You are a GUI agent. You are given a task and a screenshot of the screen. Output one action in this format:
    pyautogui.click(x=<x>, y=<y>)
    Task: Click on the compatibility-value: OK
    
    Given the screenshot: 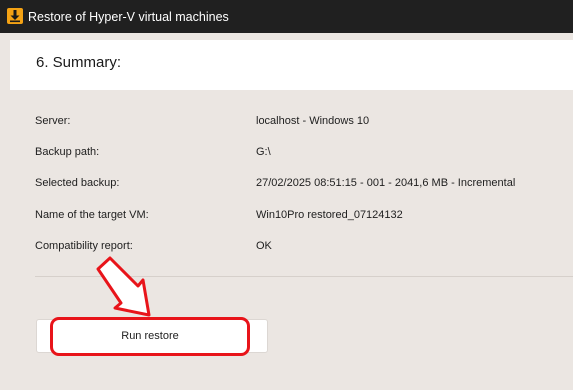 What is the action you would take?
    pyautogui.click(x=264, y=246)
    